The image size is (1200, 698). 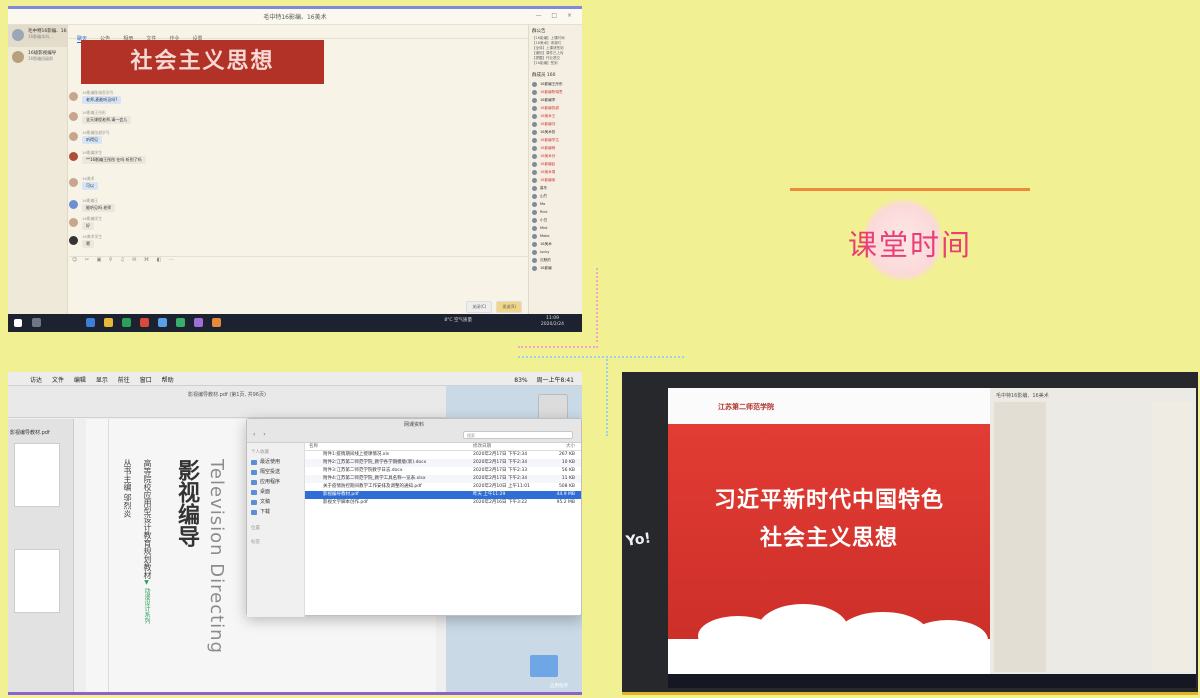 I want to click on member-item: 山竹, so click(x=555, y=196).